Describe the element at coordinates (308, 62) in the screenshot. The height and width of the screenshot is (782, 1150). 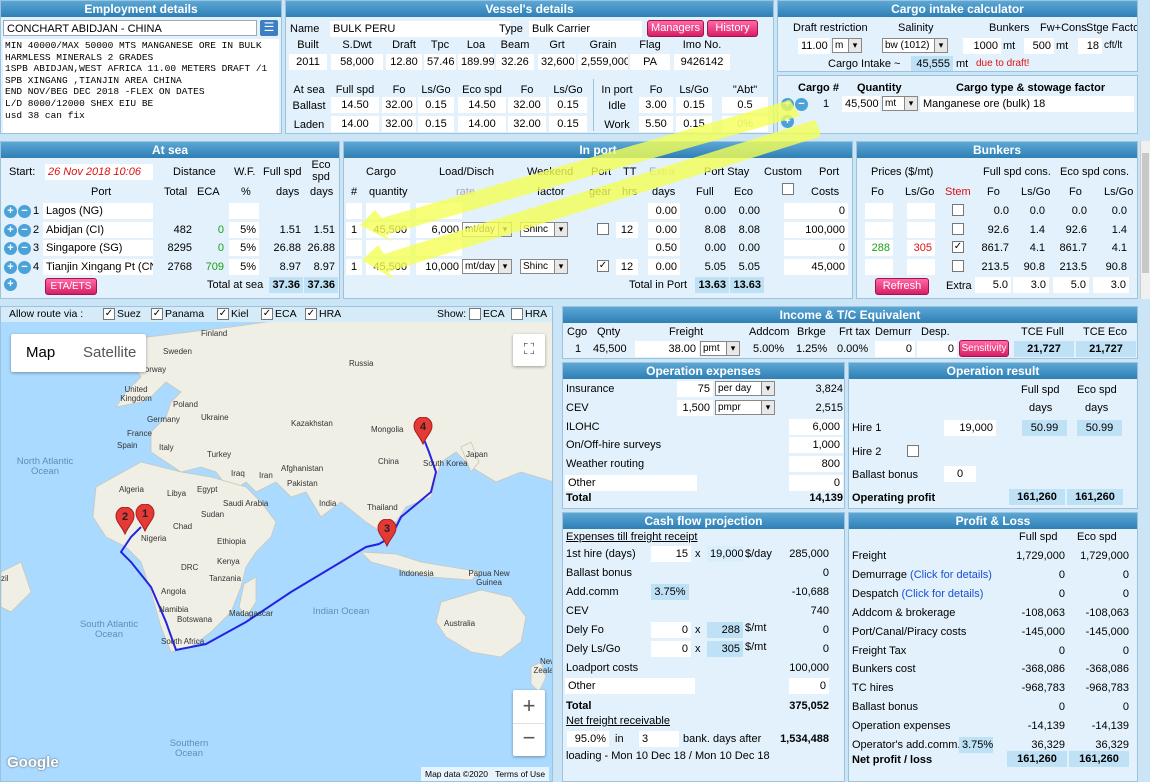
I see `spec-value: 2011` at that location.